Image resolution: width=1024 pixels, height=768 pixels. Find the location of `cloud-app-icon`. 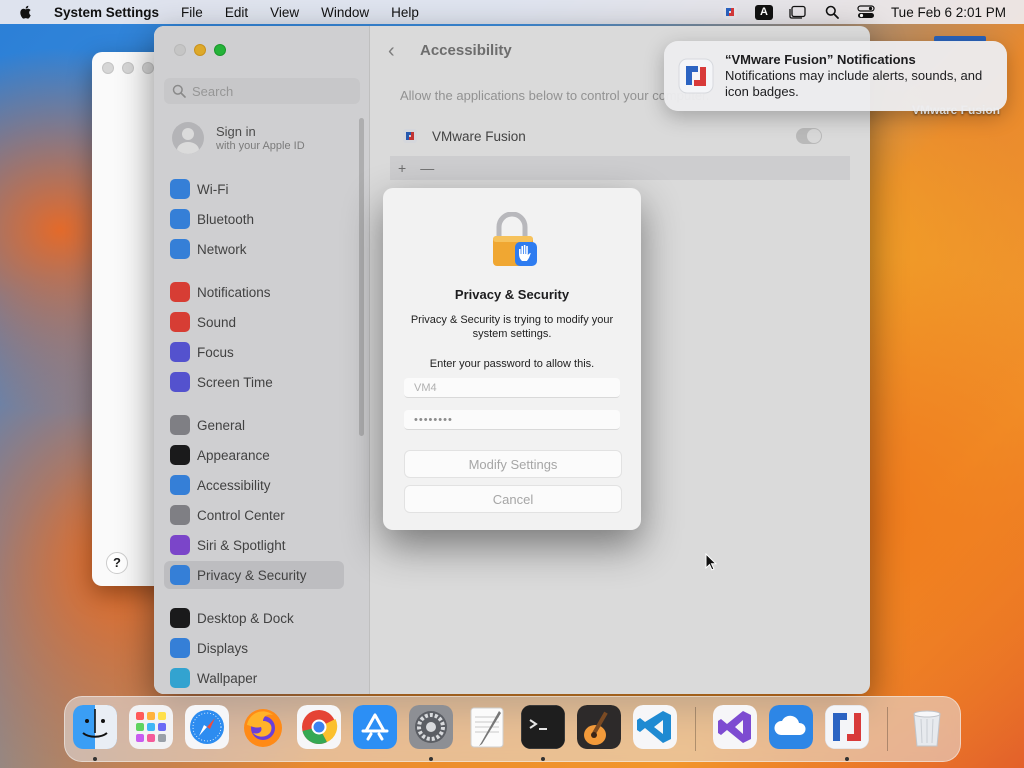

cloud-app-icon is located at coordinates (791, 727).